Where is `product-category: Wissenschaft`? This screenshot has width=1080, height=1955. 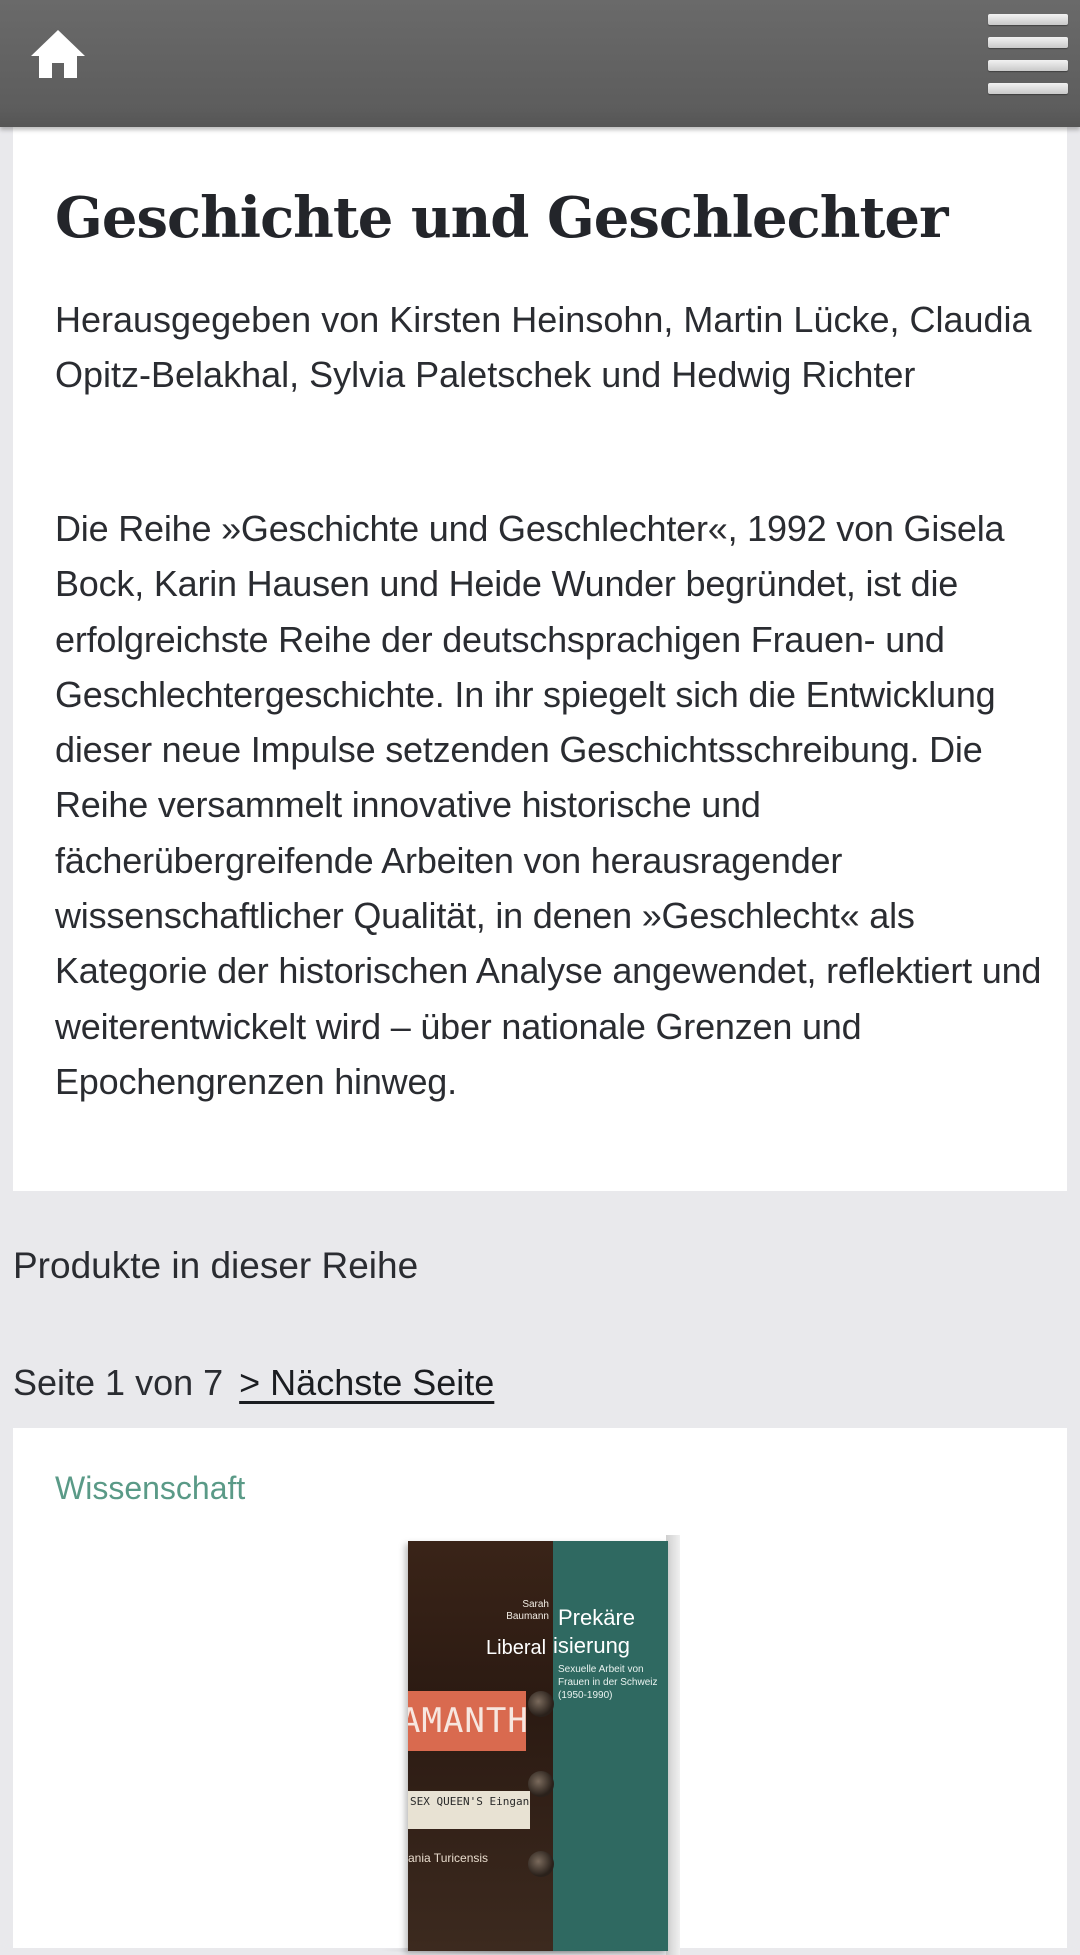 product-category: Wissenschaft is located at coordinates (150, 1488).